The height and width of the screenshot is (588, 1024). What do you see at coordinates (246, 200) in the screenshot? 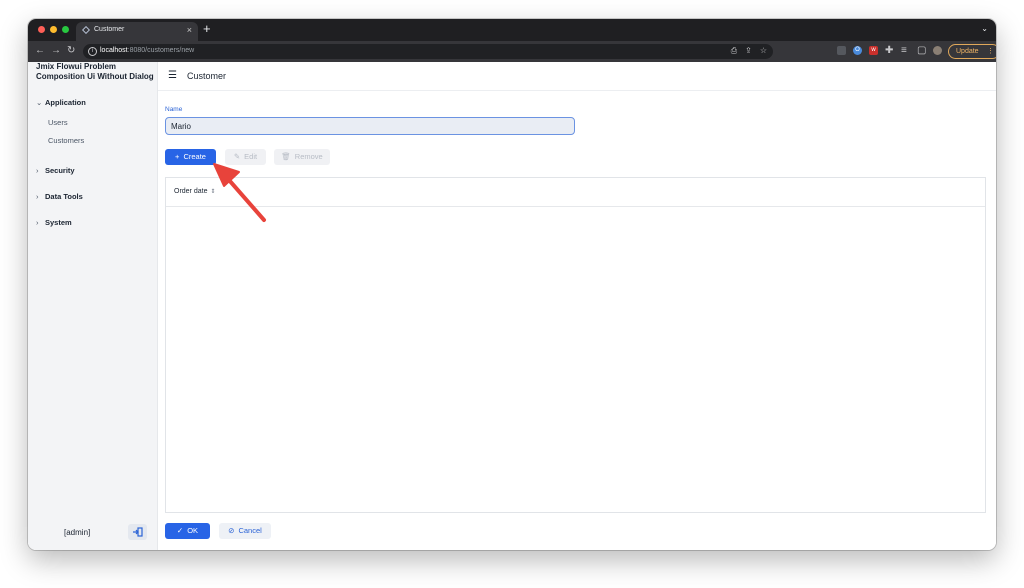
I see `annotation-arrow-shaft` at bounding box center [246, 200].